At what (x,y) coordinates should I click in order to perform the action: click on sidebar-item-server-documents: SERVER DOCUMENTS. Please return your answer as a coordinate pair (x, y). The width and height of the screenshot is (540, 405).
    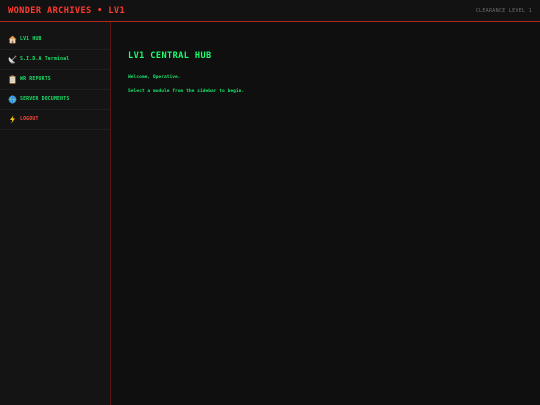
    Looking at the image, I should click on (55, 100).